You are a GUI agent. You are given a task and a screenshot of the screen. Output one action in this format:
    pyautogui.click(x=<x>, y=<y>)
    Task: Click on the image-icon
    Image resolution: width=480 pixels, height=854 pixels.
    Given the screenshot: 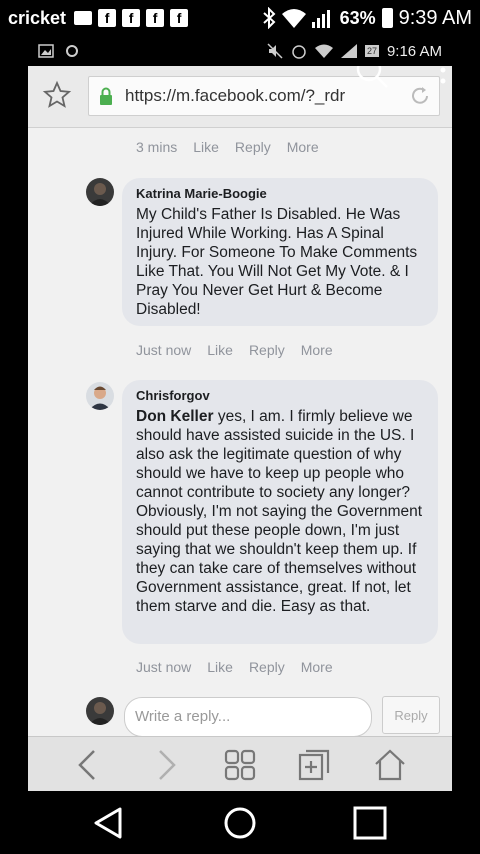 What is the action you would take?
    pyautogui.click(x=46, y=51)
    